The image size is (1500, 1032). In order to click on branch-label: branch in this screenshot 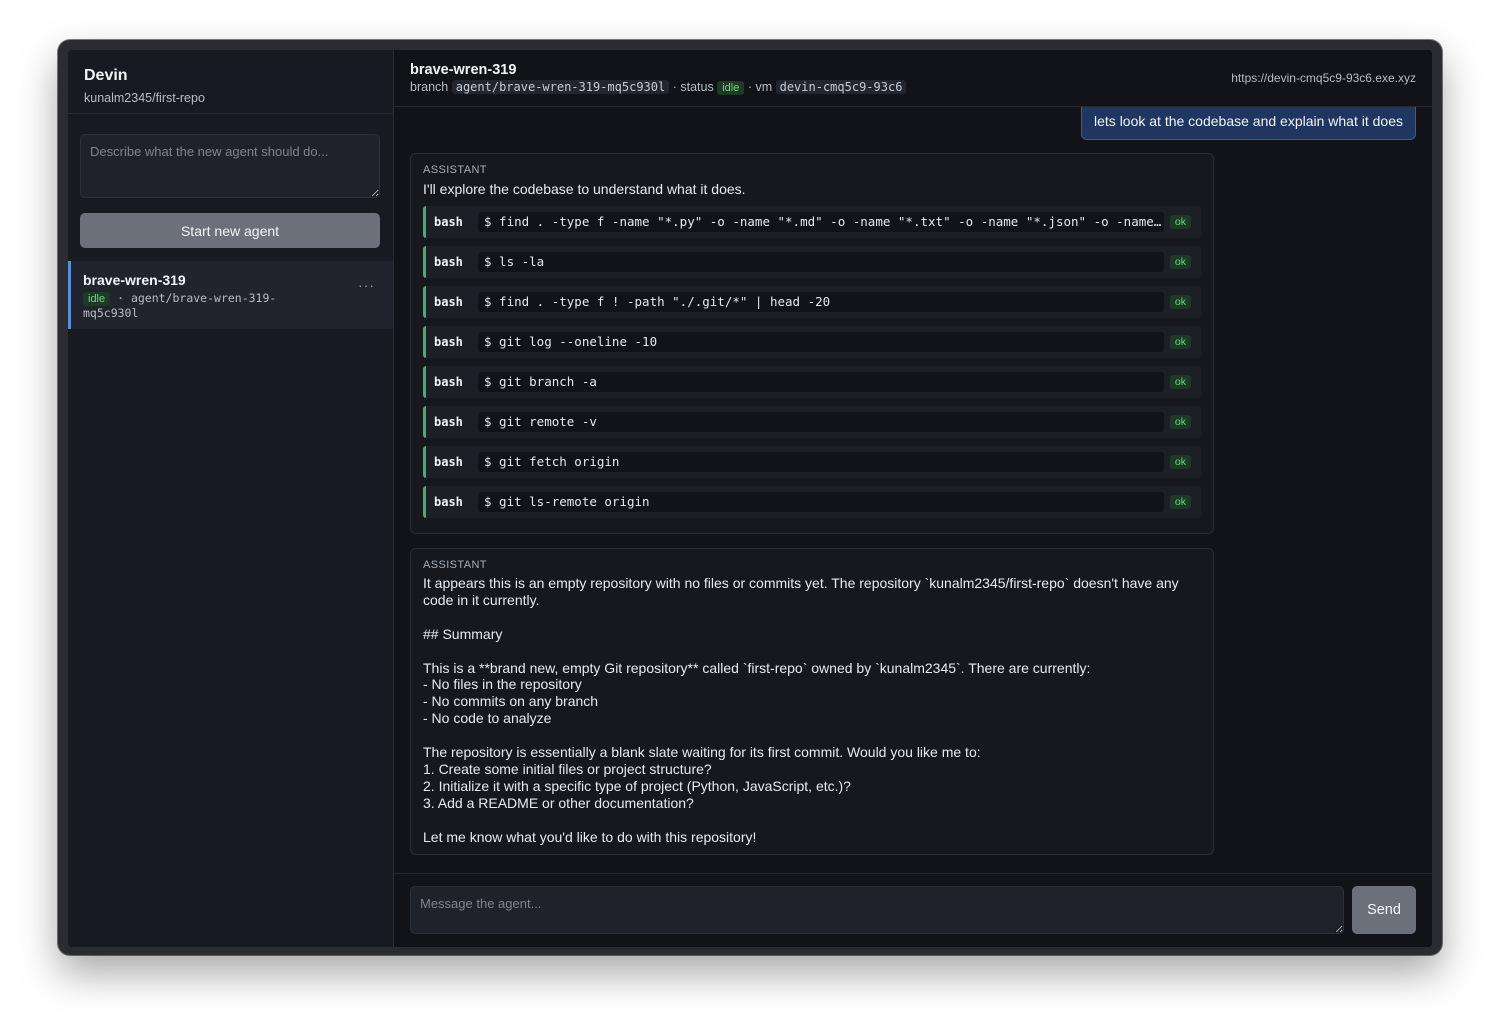, I will do `click(429, 87)`.